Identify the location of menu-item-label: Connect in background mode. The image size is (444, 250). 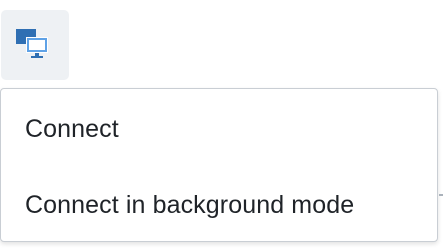
(190, 204).